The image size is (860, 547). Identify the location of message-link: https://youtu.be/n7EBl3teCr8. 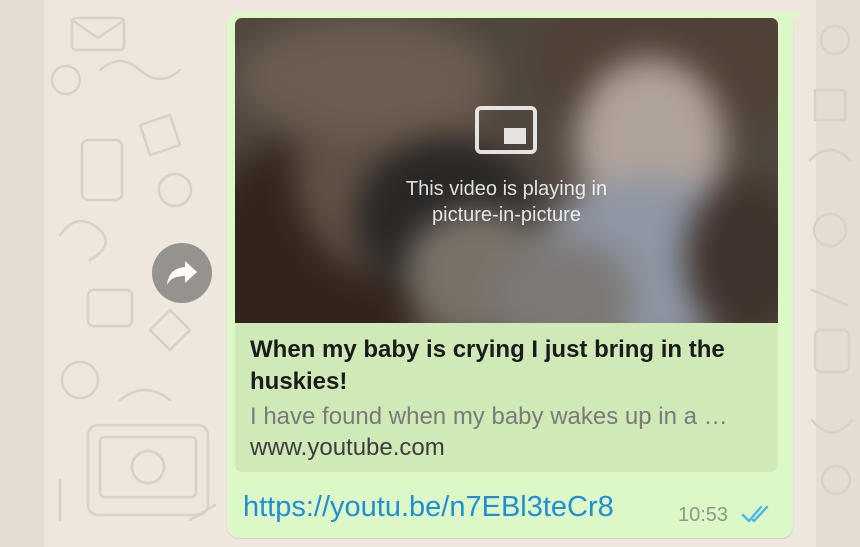
(428, 507).